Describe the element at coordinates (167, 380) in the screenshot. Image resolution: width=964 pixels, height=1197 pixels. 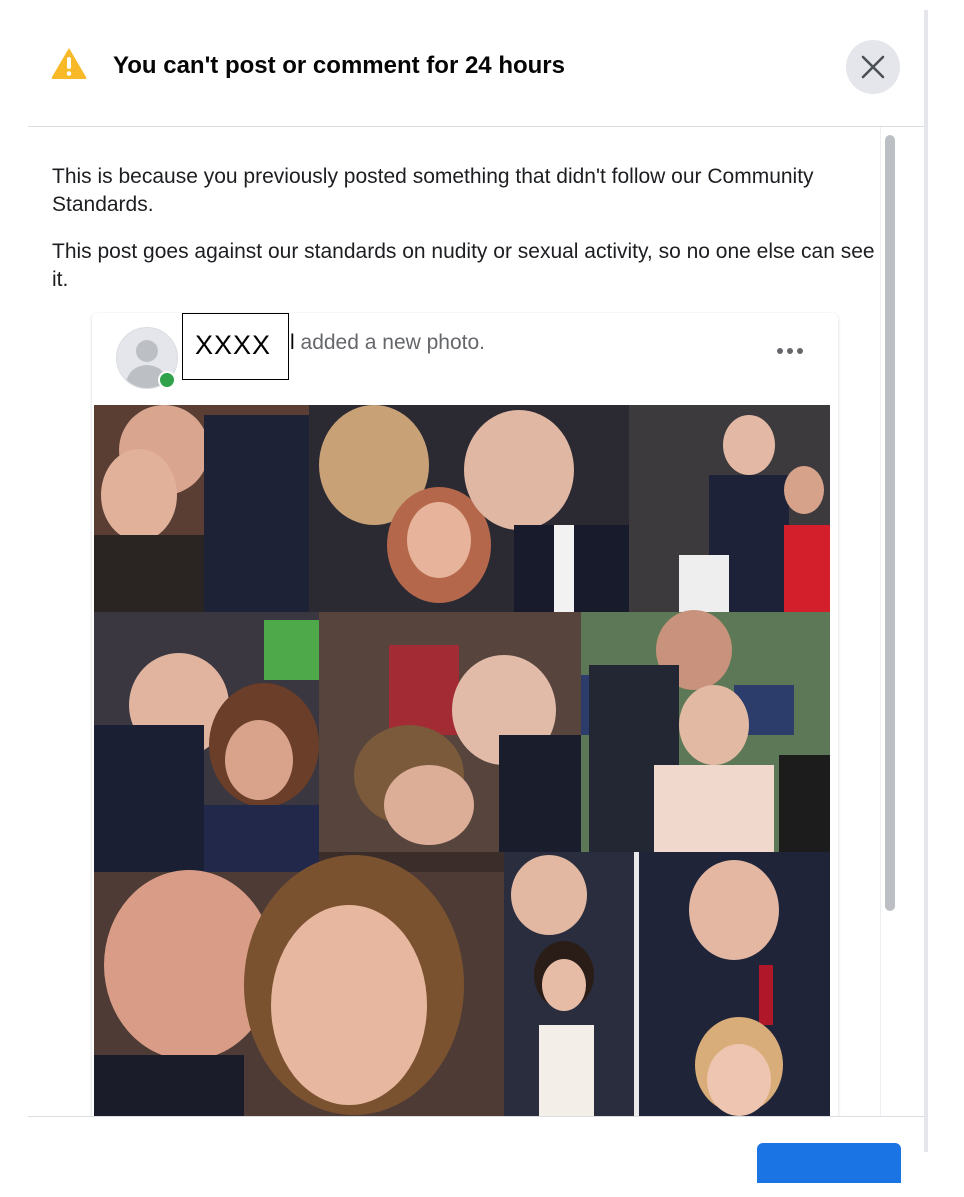
I see `online-status-dot` at that location.